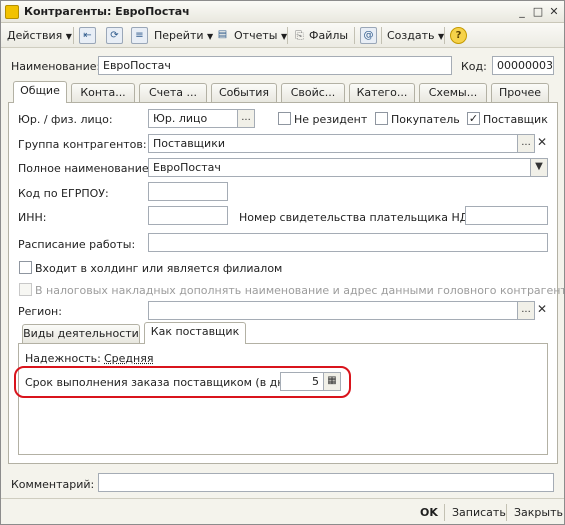 The height and width of the screenshot is (525, 565). I want to click on ok-button: OK, so click(429, 512).